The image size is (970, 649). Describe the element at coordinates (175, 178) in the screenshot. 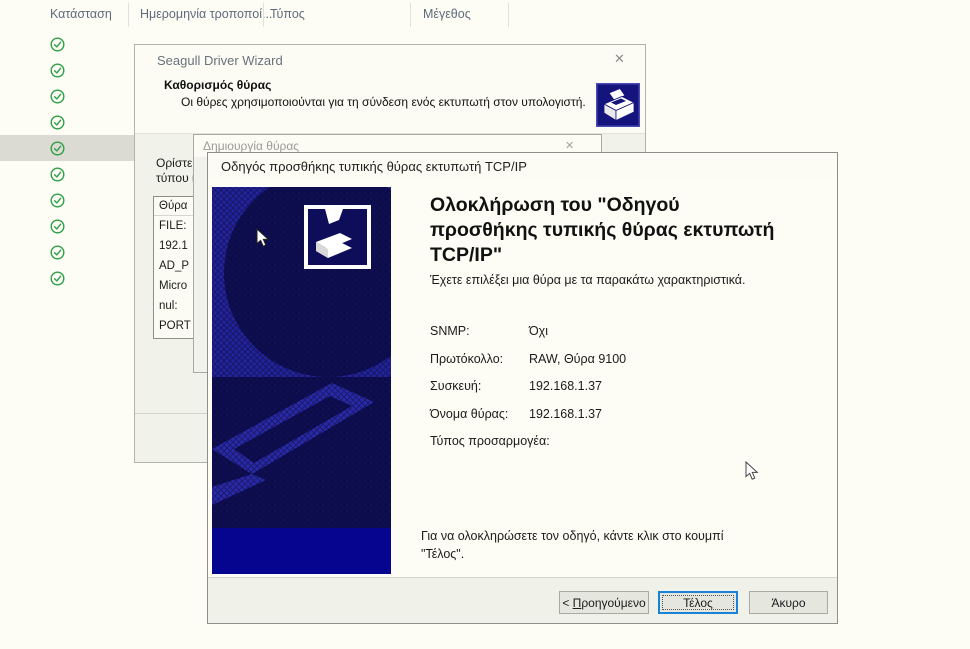

I see `instruction-text: τύπου ι` at that location.